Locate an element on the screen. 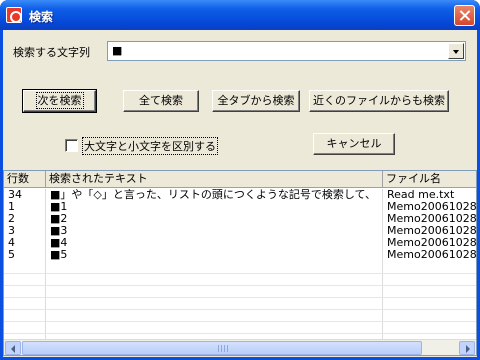 The height and width of the screenshot is (360, 480). find-next-label: 次を検索 is located at coordinates (59, 100).